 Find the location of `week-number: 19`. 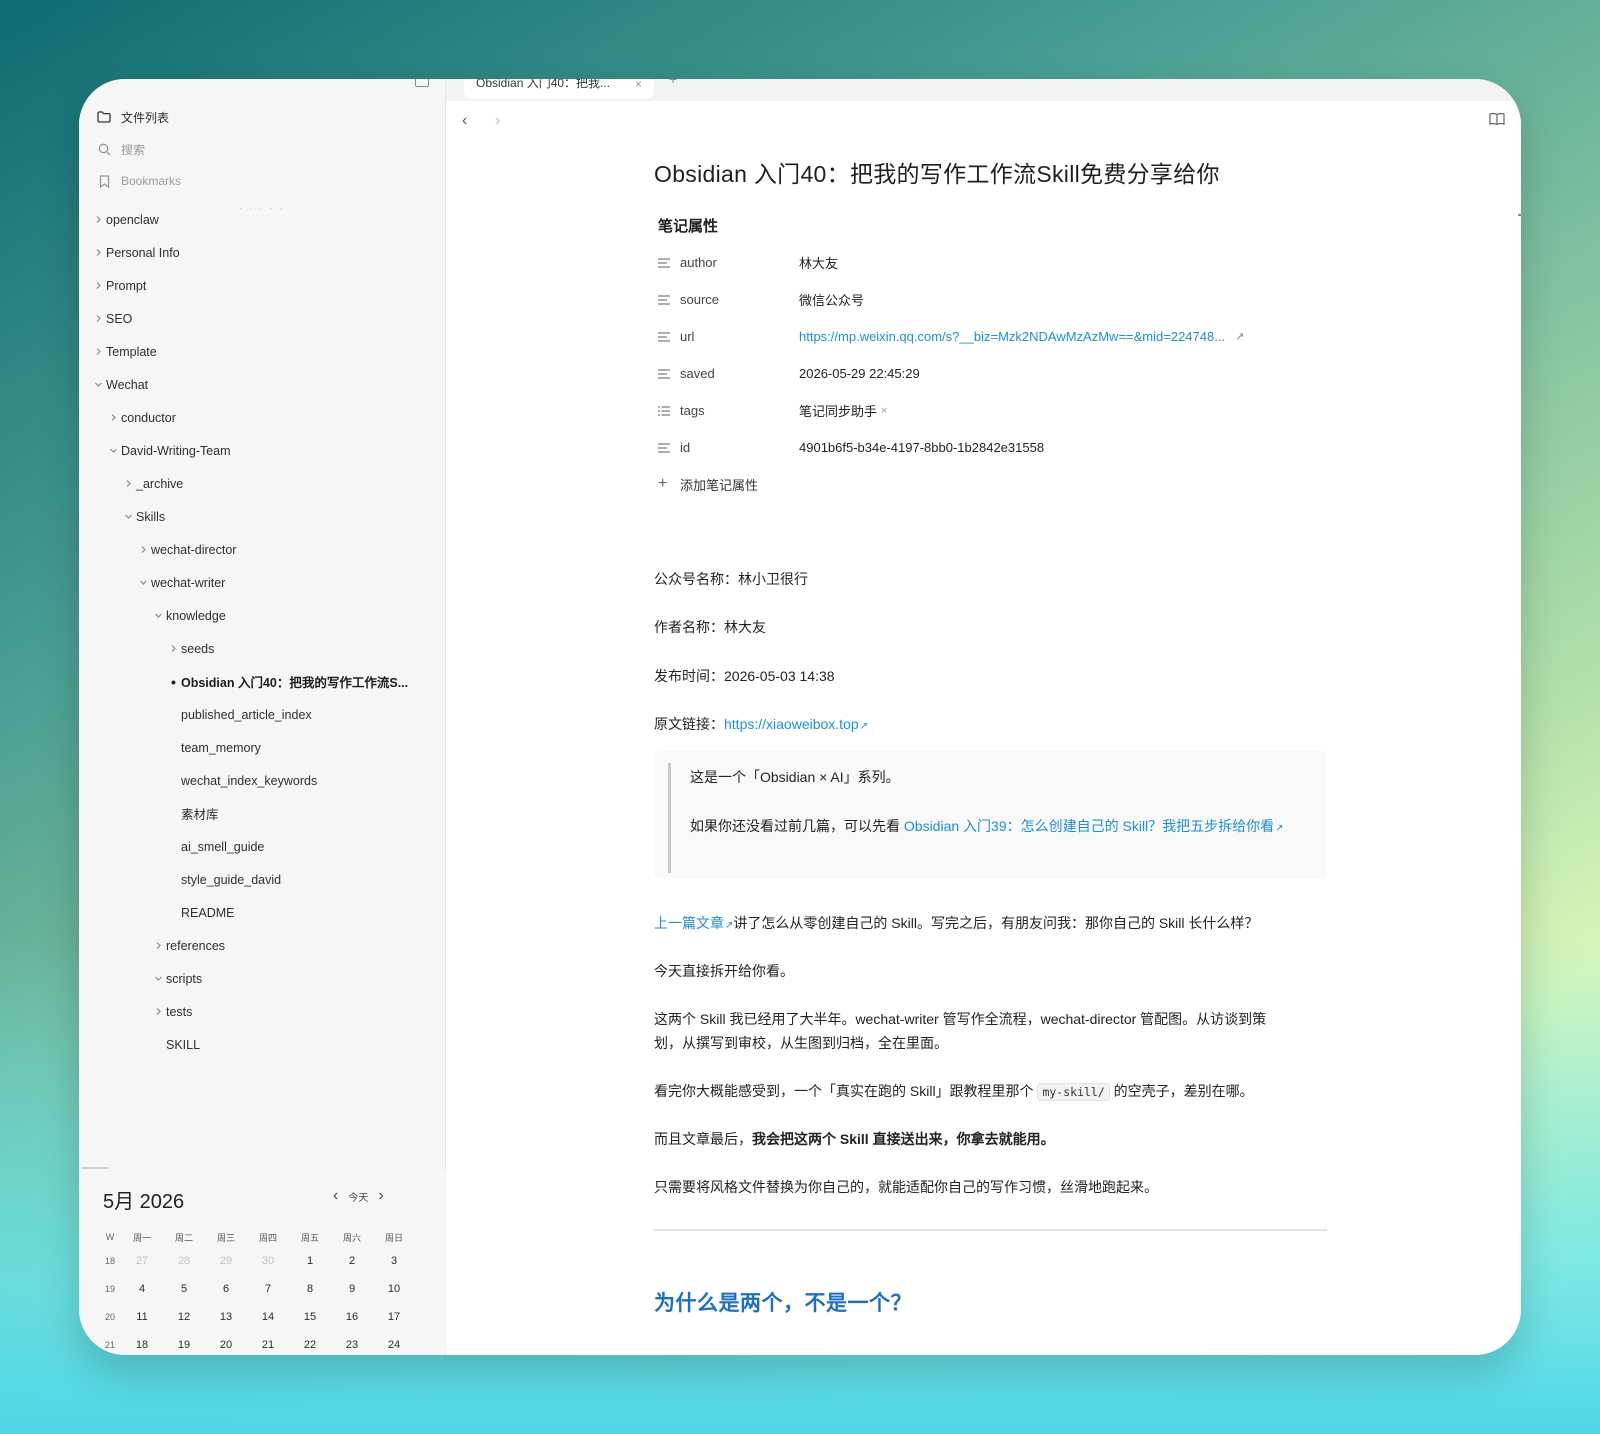

week-number: 19 is located at coordinates (110, 1289).